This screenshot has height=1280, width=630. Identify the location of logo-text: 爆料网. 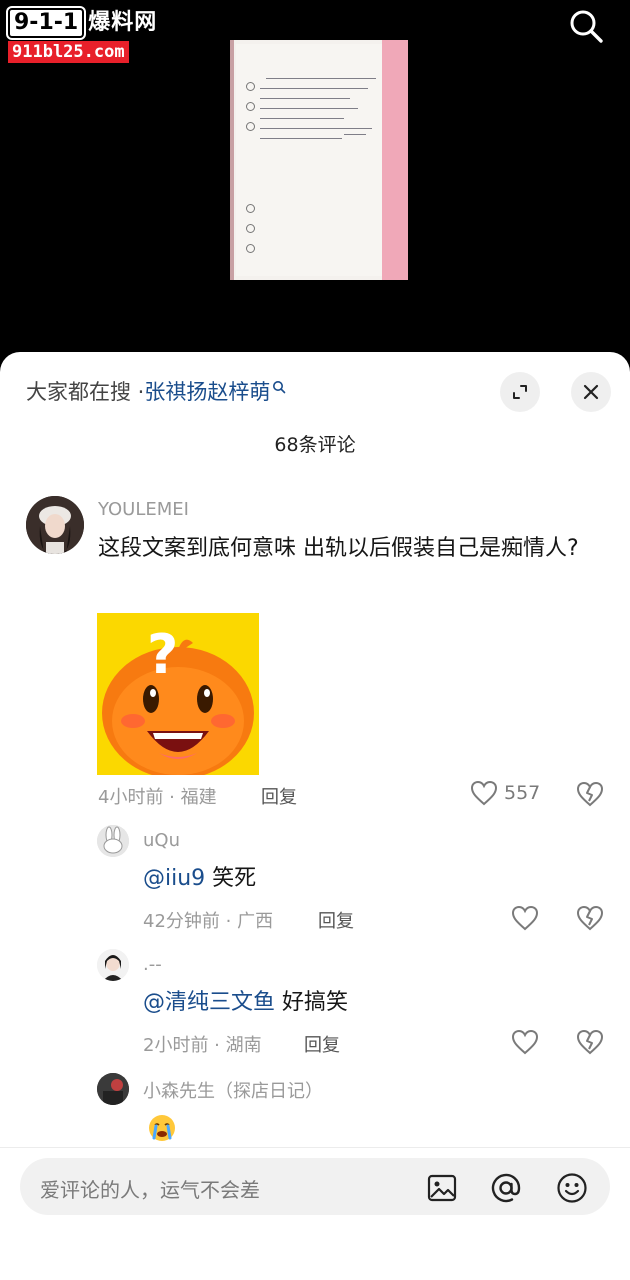
(123, 22).